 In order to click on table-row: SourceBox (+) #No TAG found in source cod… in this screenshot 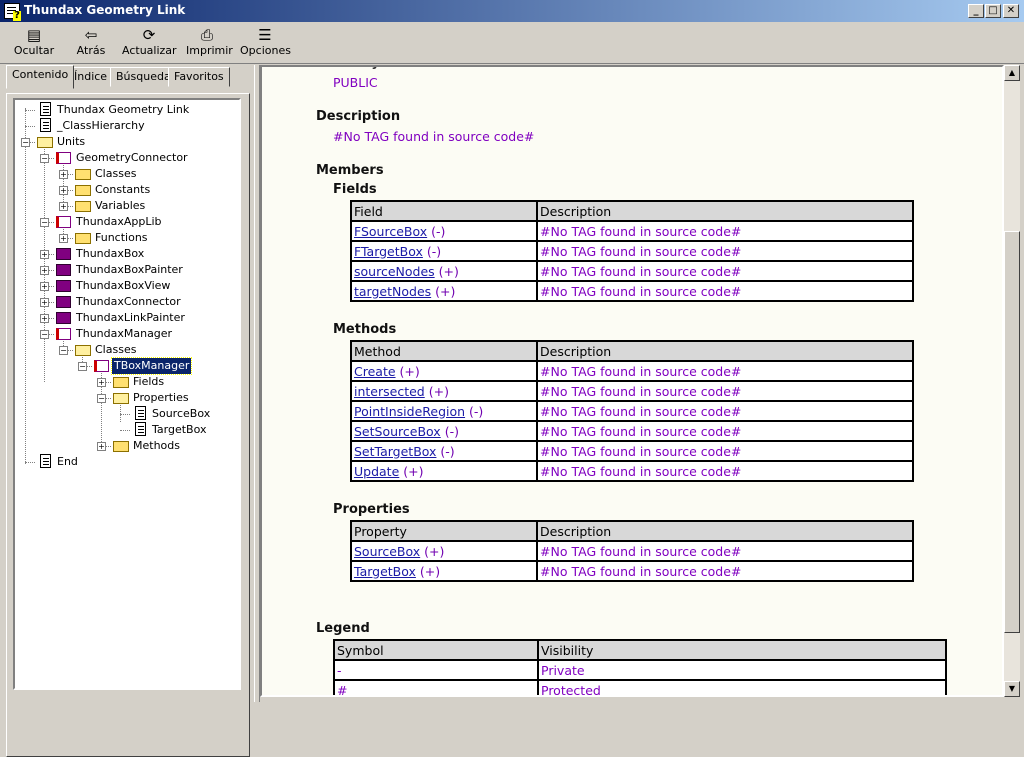, I will do `click(632, 551)`.